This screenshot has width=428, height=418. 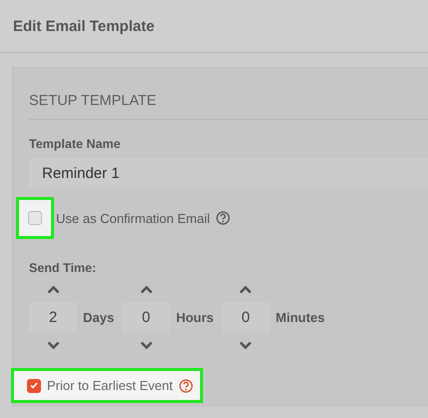 What do you see at coordinates (133, 218) in the screenshot?
I see `checkbox-label: Use as Confirmation Email` at bounding box center [133, 218].